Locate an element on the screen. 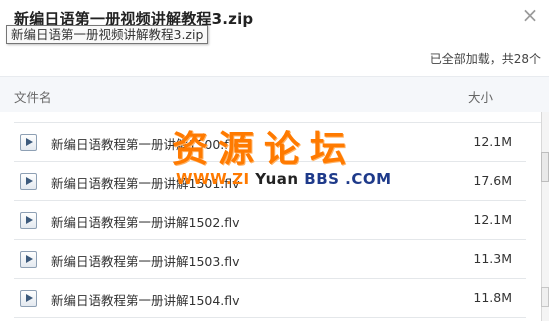 The width and height of the screenshot is (549, 321). file-row: 新编日语教程第一册讲解1502.flv 12.1M is located at coordinates (270, 220).